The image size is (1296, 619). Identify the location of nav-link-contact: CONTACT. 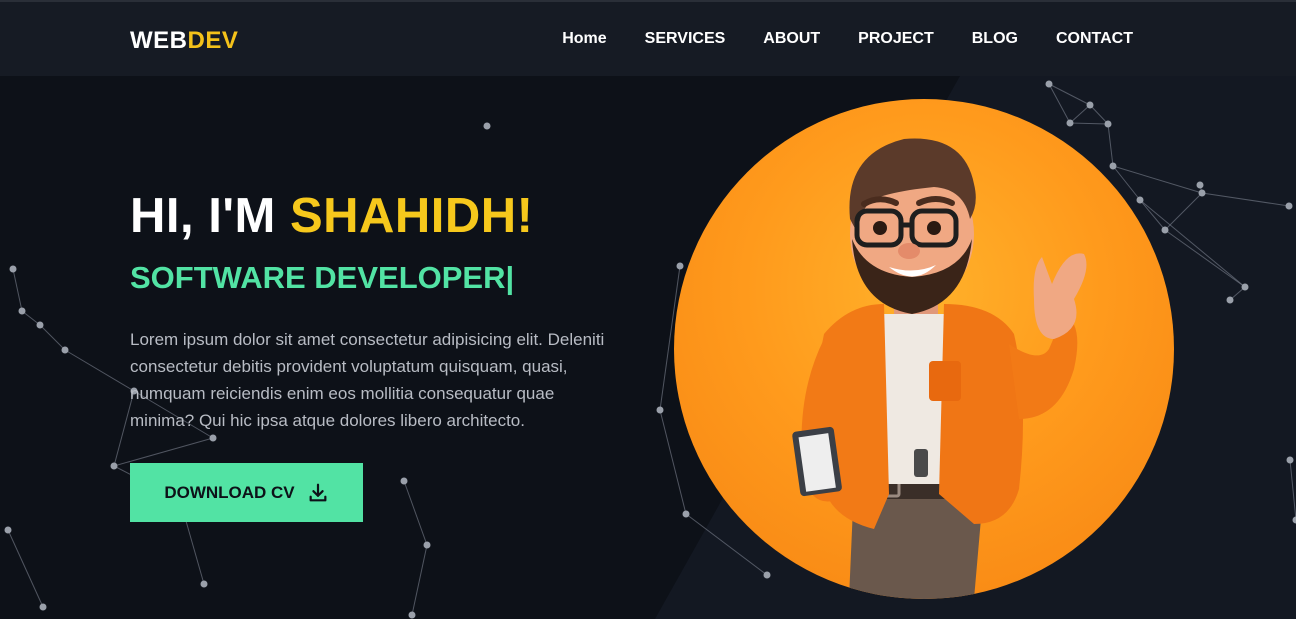
(1094, 39).